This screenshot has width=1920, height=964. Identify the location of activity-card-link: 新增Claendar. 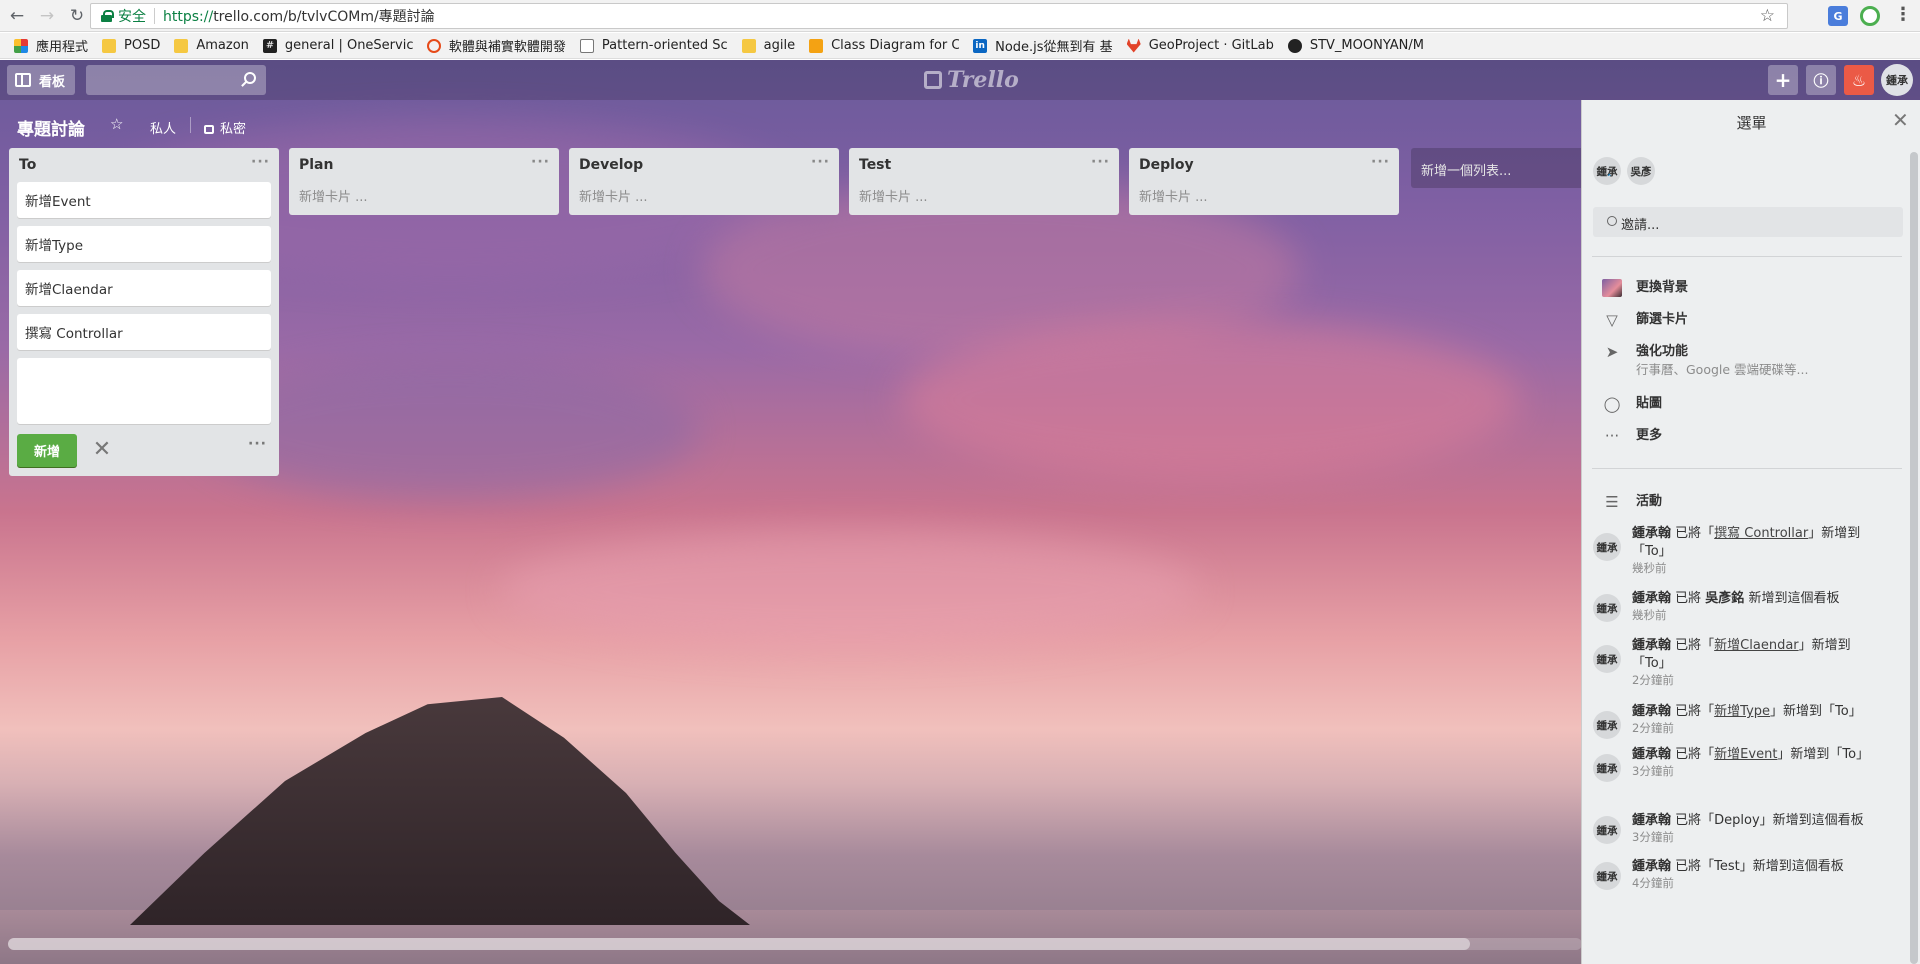
(1756, 645).